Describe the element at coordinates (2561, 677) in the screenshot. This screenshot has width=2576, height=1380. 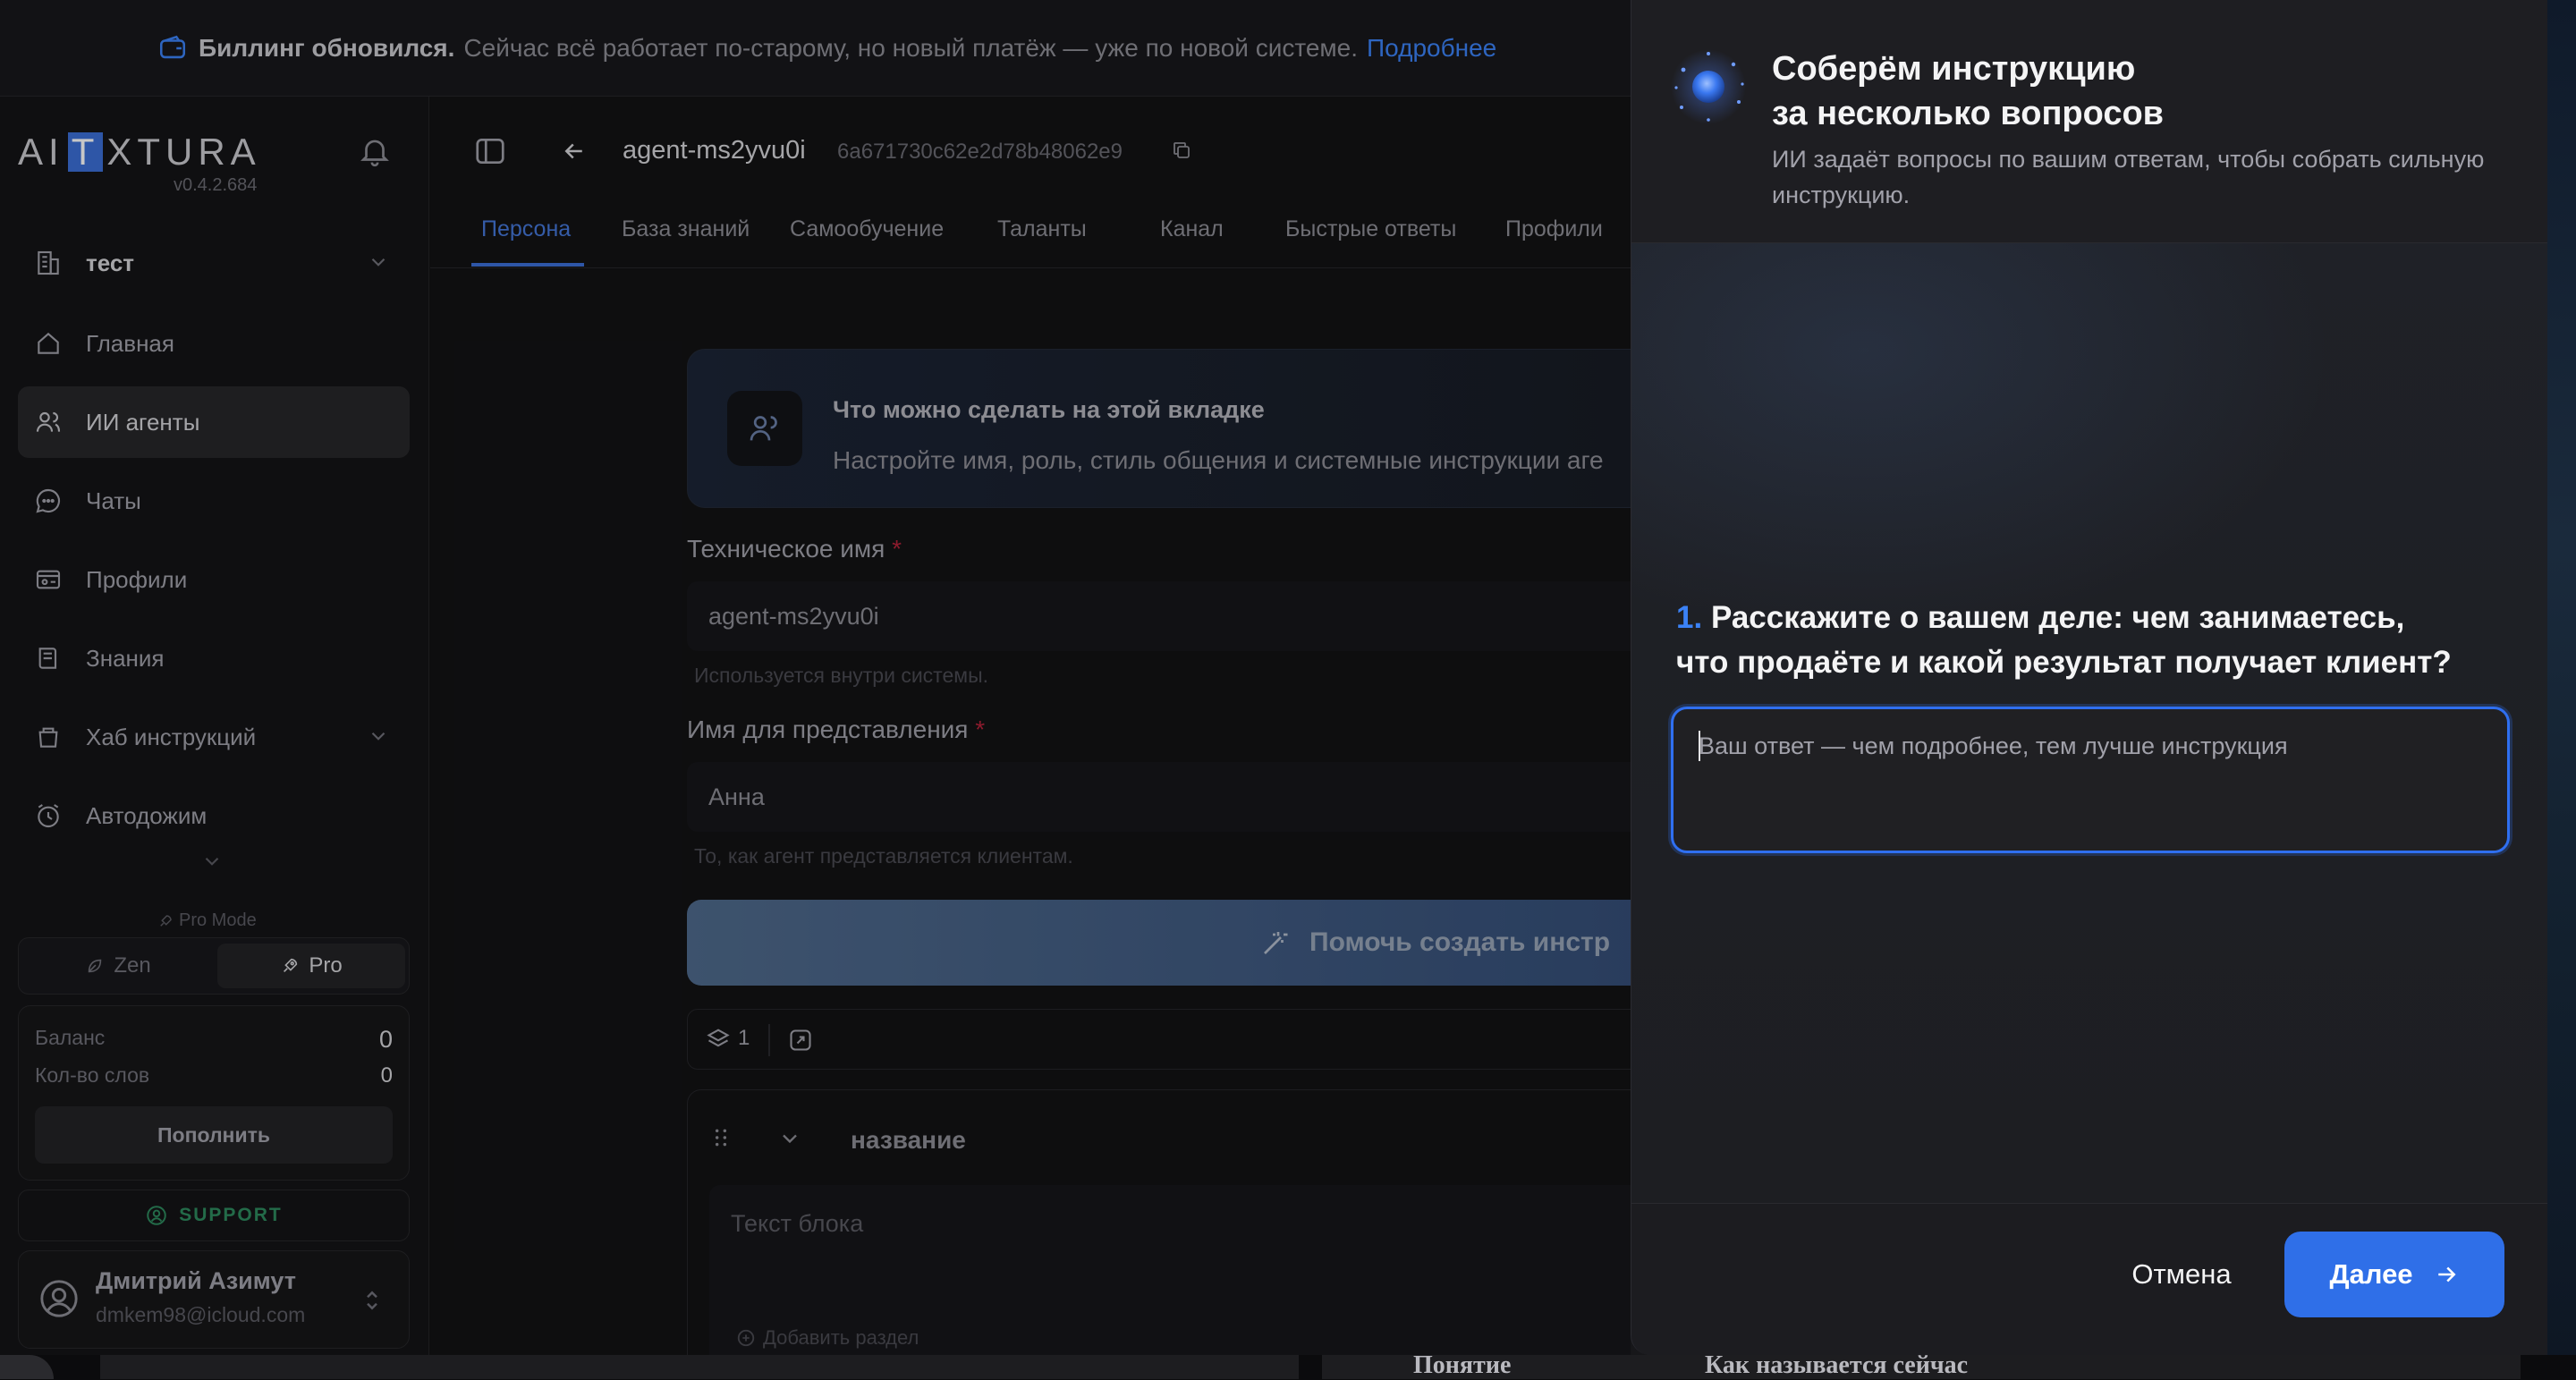
I see `desktop-background-edge` at that location.